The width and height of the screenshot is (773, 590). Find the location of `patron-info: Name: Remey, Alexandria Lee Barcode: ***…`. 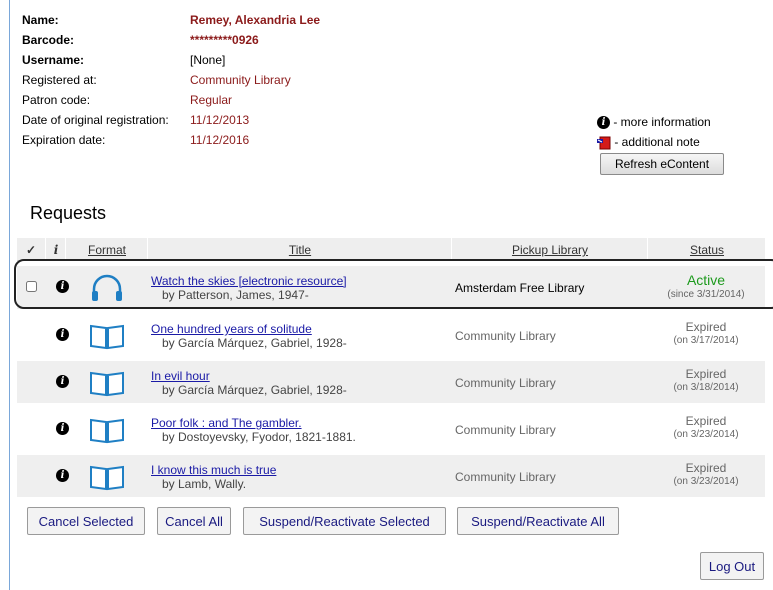

patron-info: Name: Remey, Alexandria Lee Barcode: ***… is located at coordinates (171, 80).